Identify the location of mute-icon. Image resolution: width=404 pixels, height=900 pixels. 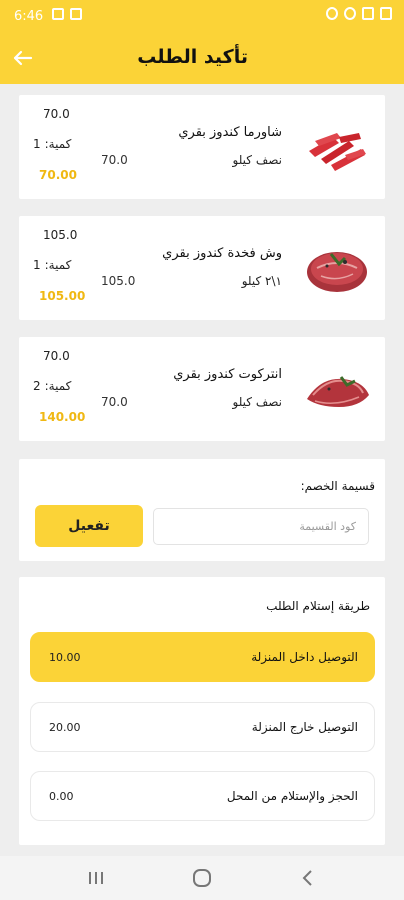
(332, 13).